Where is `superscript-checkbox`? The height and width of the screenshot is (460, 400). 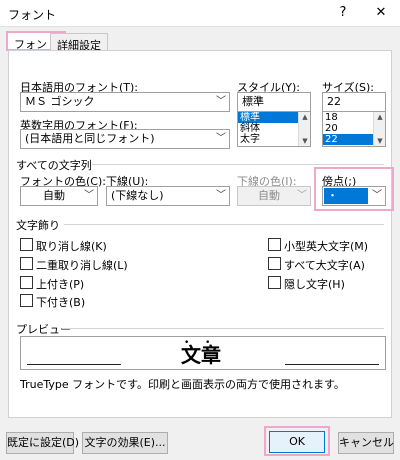
superscript-checkbox is located at coordinates (26, 282).